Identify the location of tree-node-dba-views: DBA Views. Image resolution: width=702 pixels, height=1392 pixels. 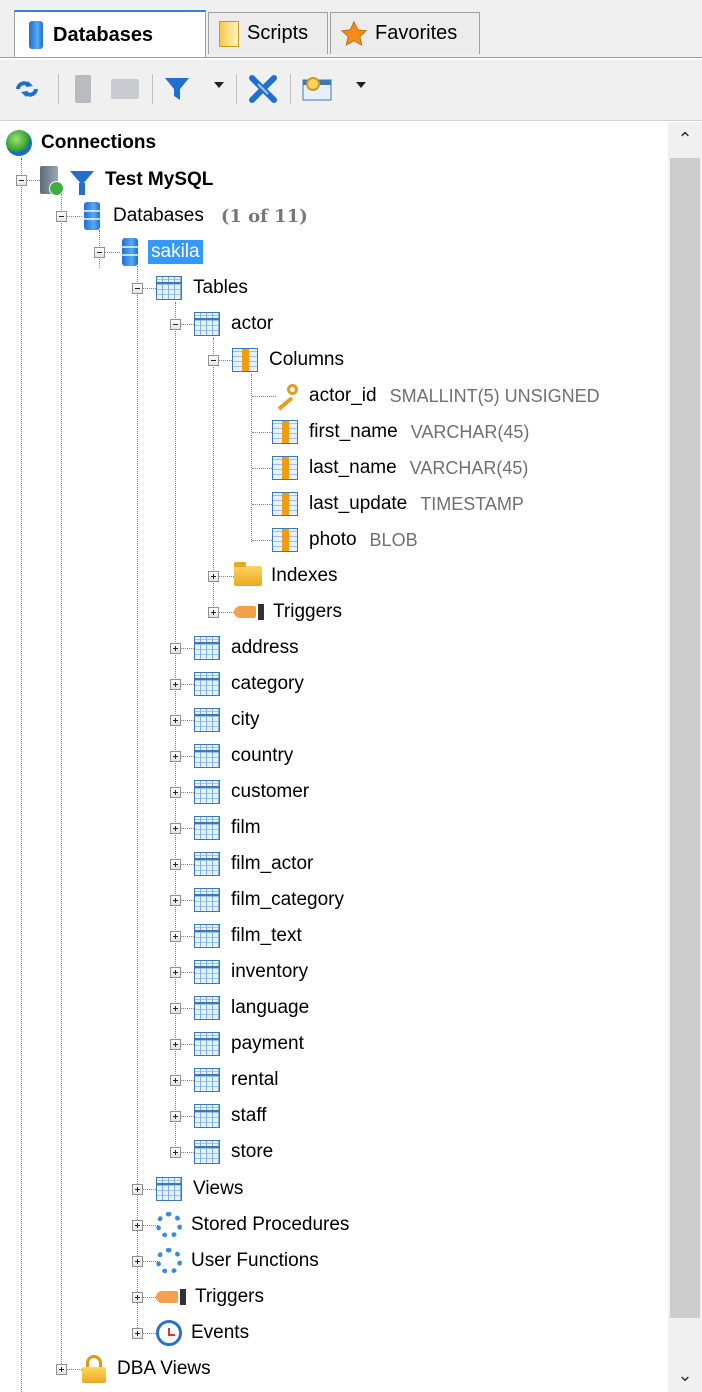
(148, 1369).